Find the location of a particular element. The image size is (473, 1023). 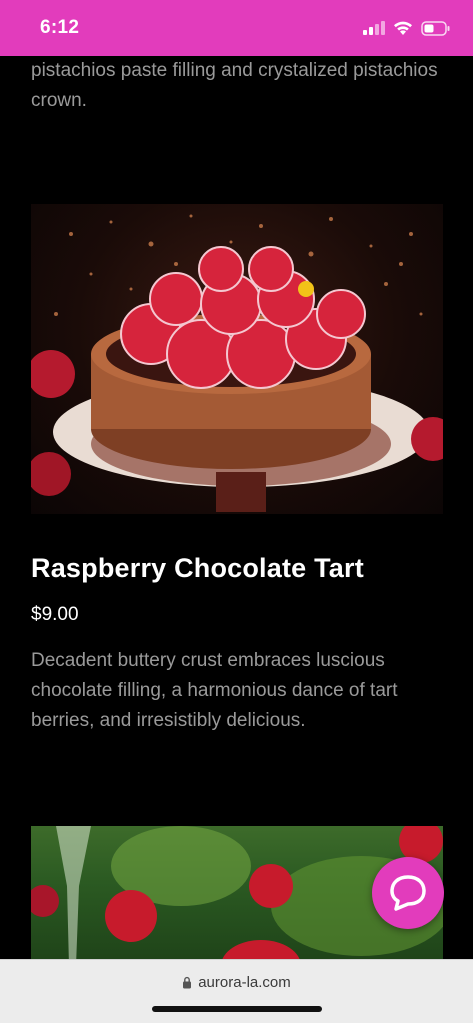

product-price: $9.00 is located at coordinates (55, 614).